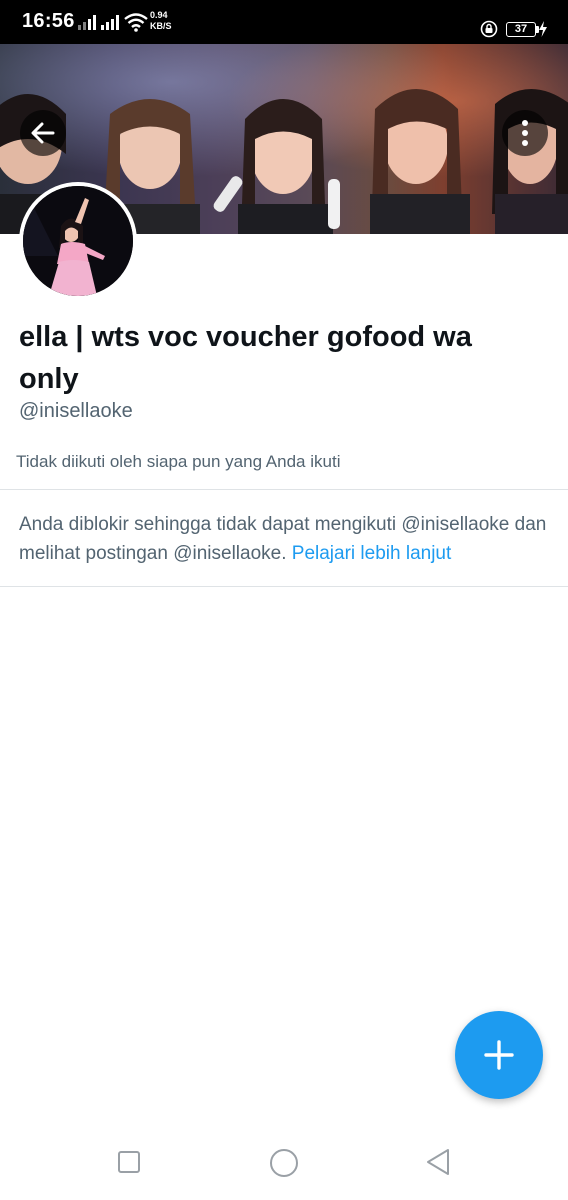 The width and height of the screenshot is (568, 1200). Describe the element at coordinates (129, 1162) in the screenshot. I see `recents-square-icon` at that location.